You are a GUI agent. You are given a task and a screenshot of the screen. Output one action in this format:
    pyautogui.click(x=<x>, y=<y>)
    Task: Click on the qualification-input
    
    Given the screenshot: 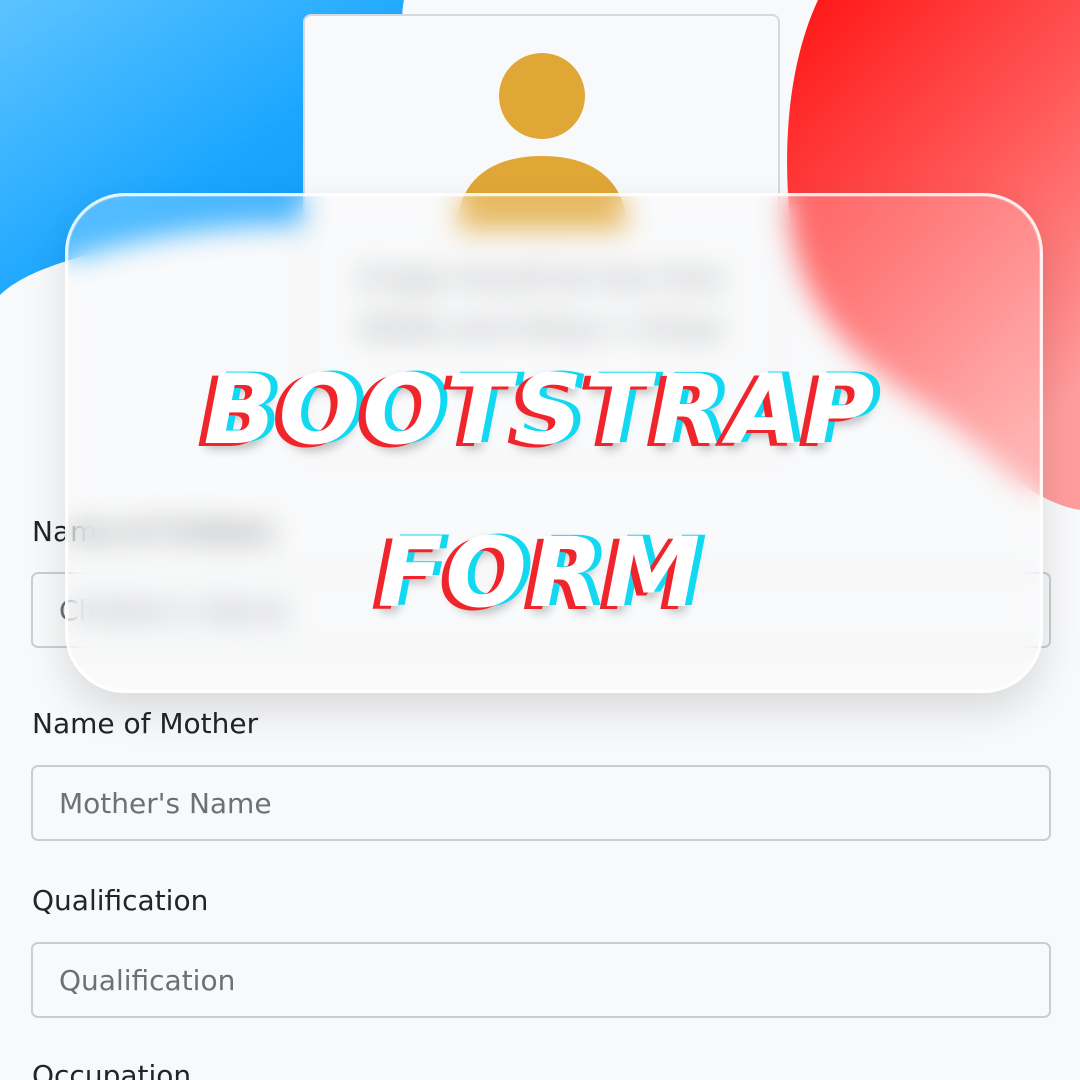 What is the action you would take?
    pyautogui.click(x=541, y=980)
    